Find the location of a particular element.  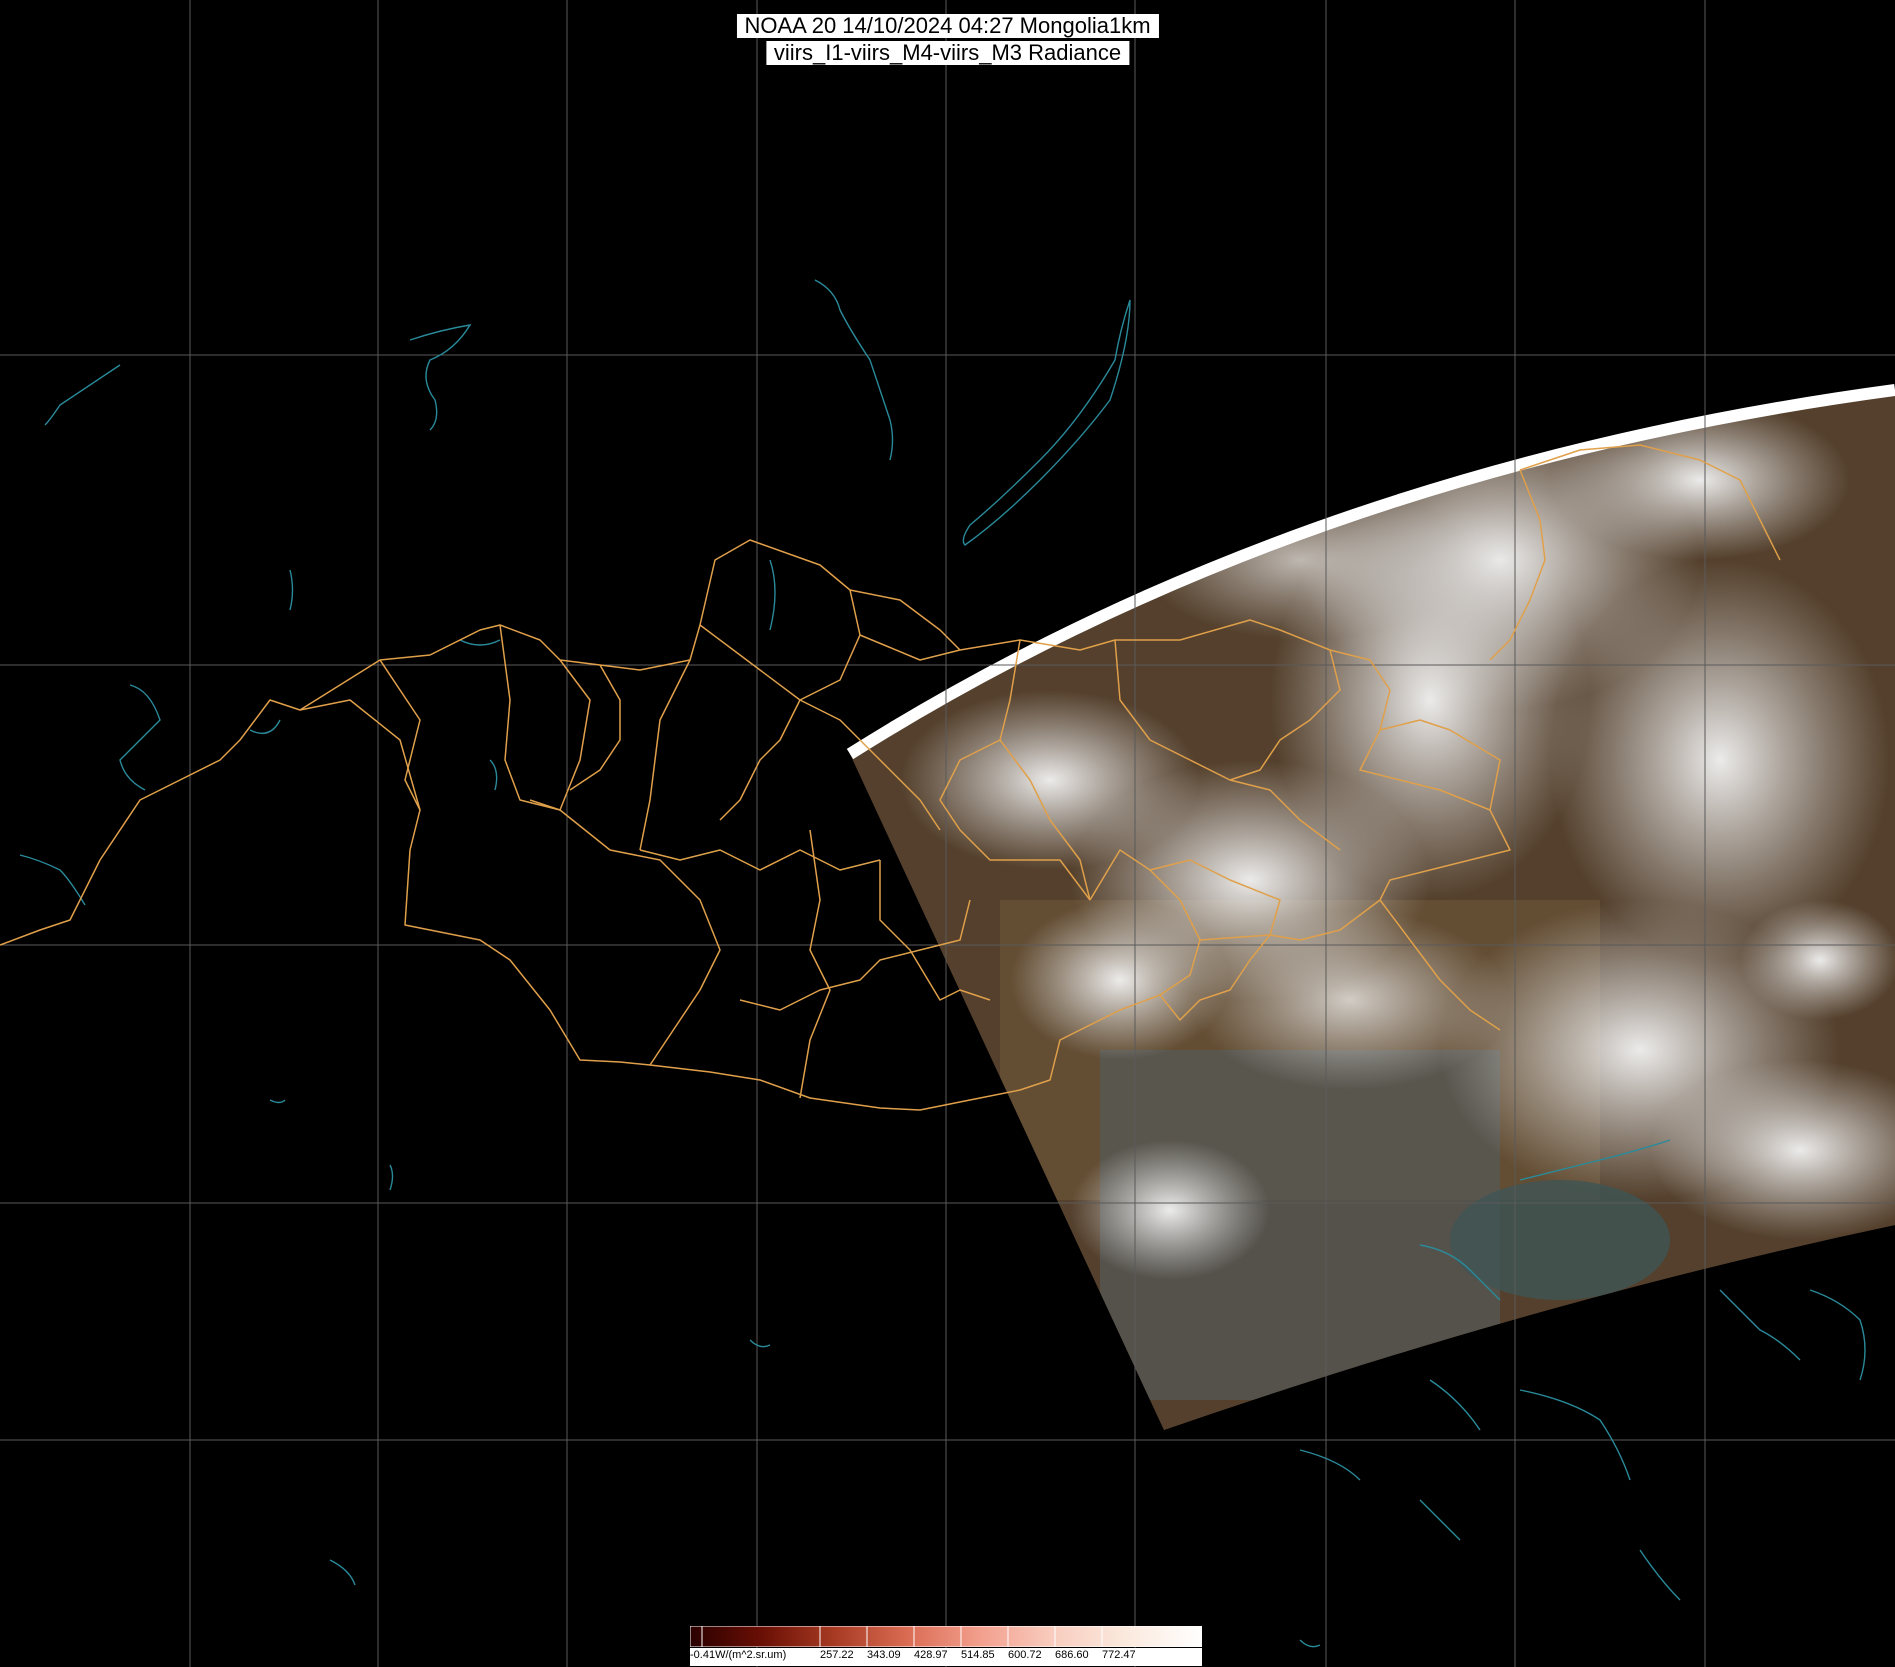

colorbar-label-4: 514.85 is located at coordinates (978, 1655).